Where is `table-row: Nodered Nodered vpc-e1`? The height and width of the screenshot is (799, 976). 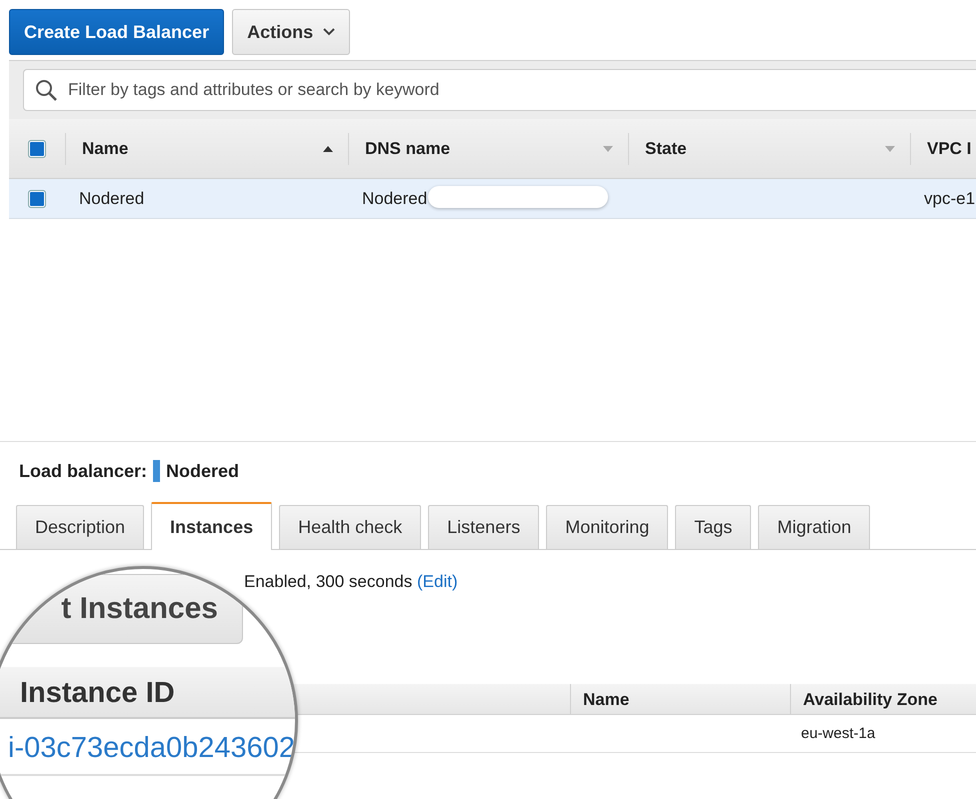
table-row: Nodered Nodered vpc-e1 is located at coordinates (492, 199).